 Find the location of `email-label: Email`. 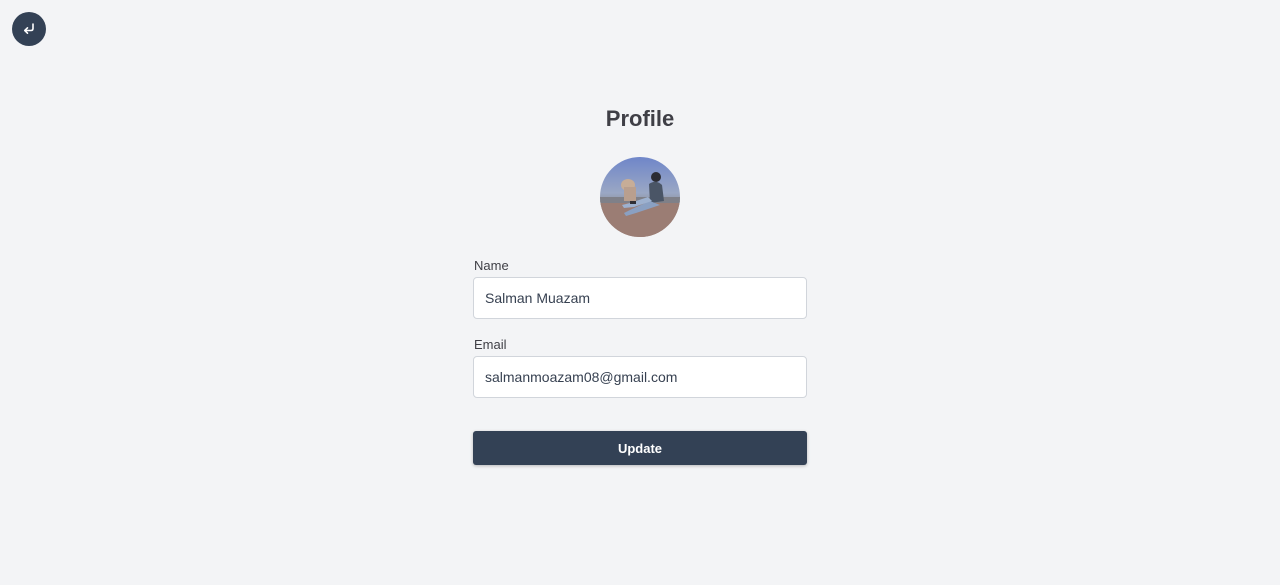

email-label: Email is located at coordinates (490, 344).